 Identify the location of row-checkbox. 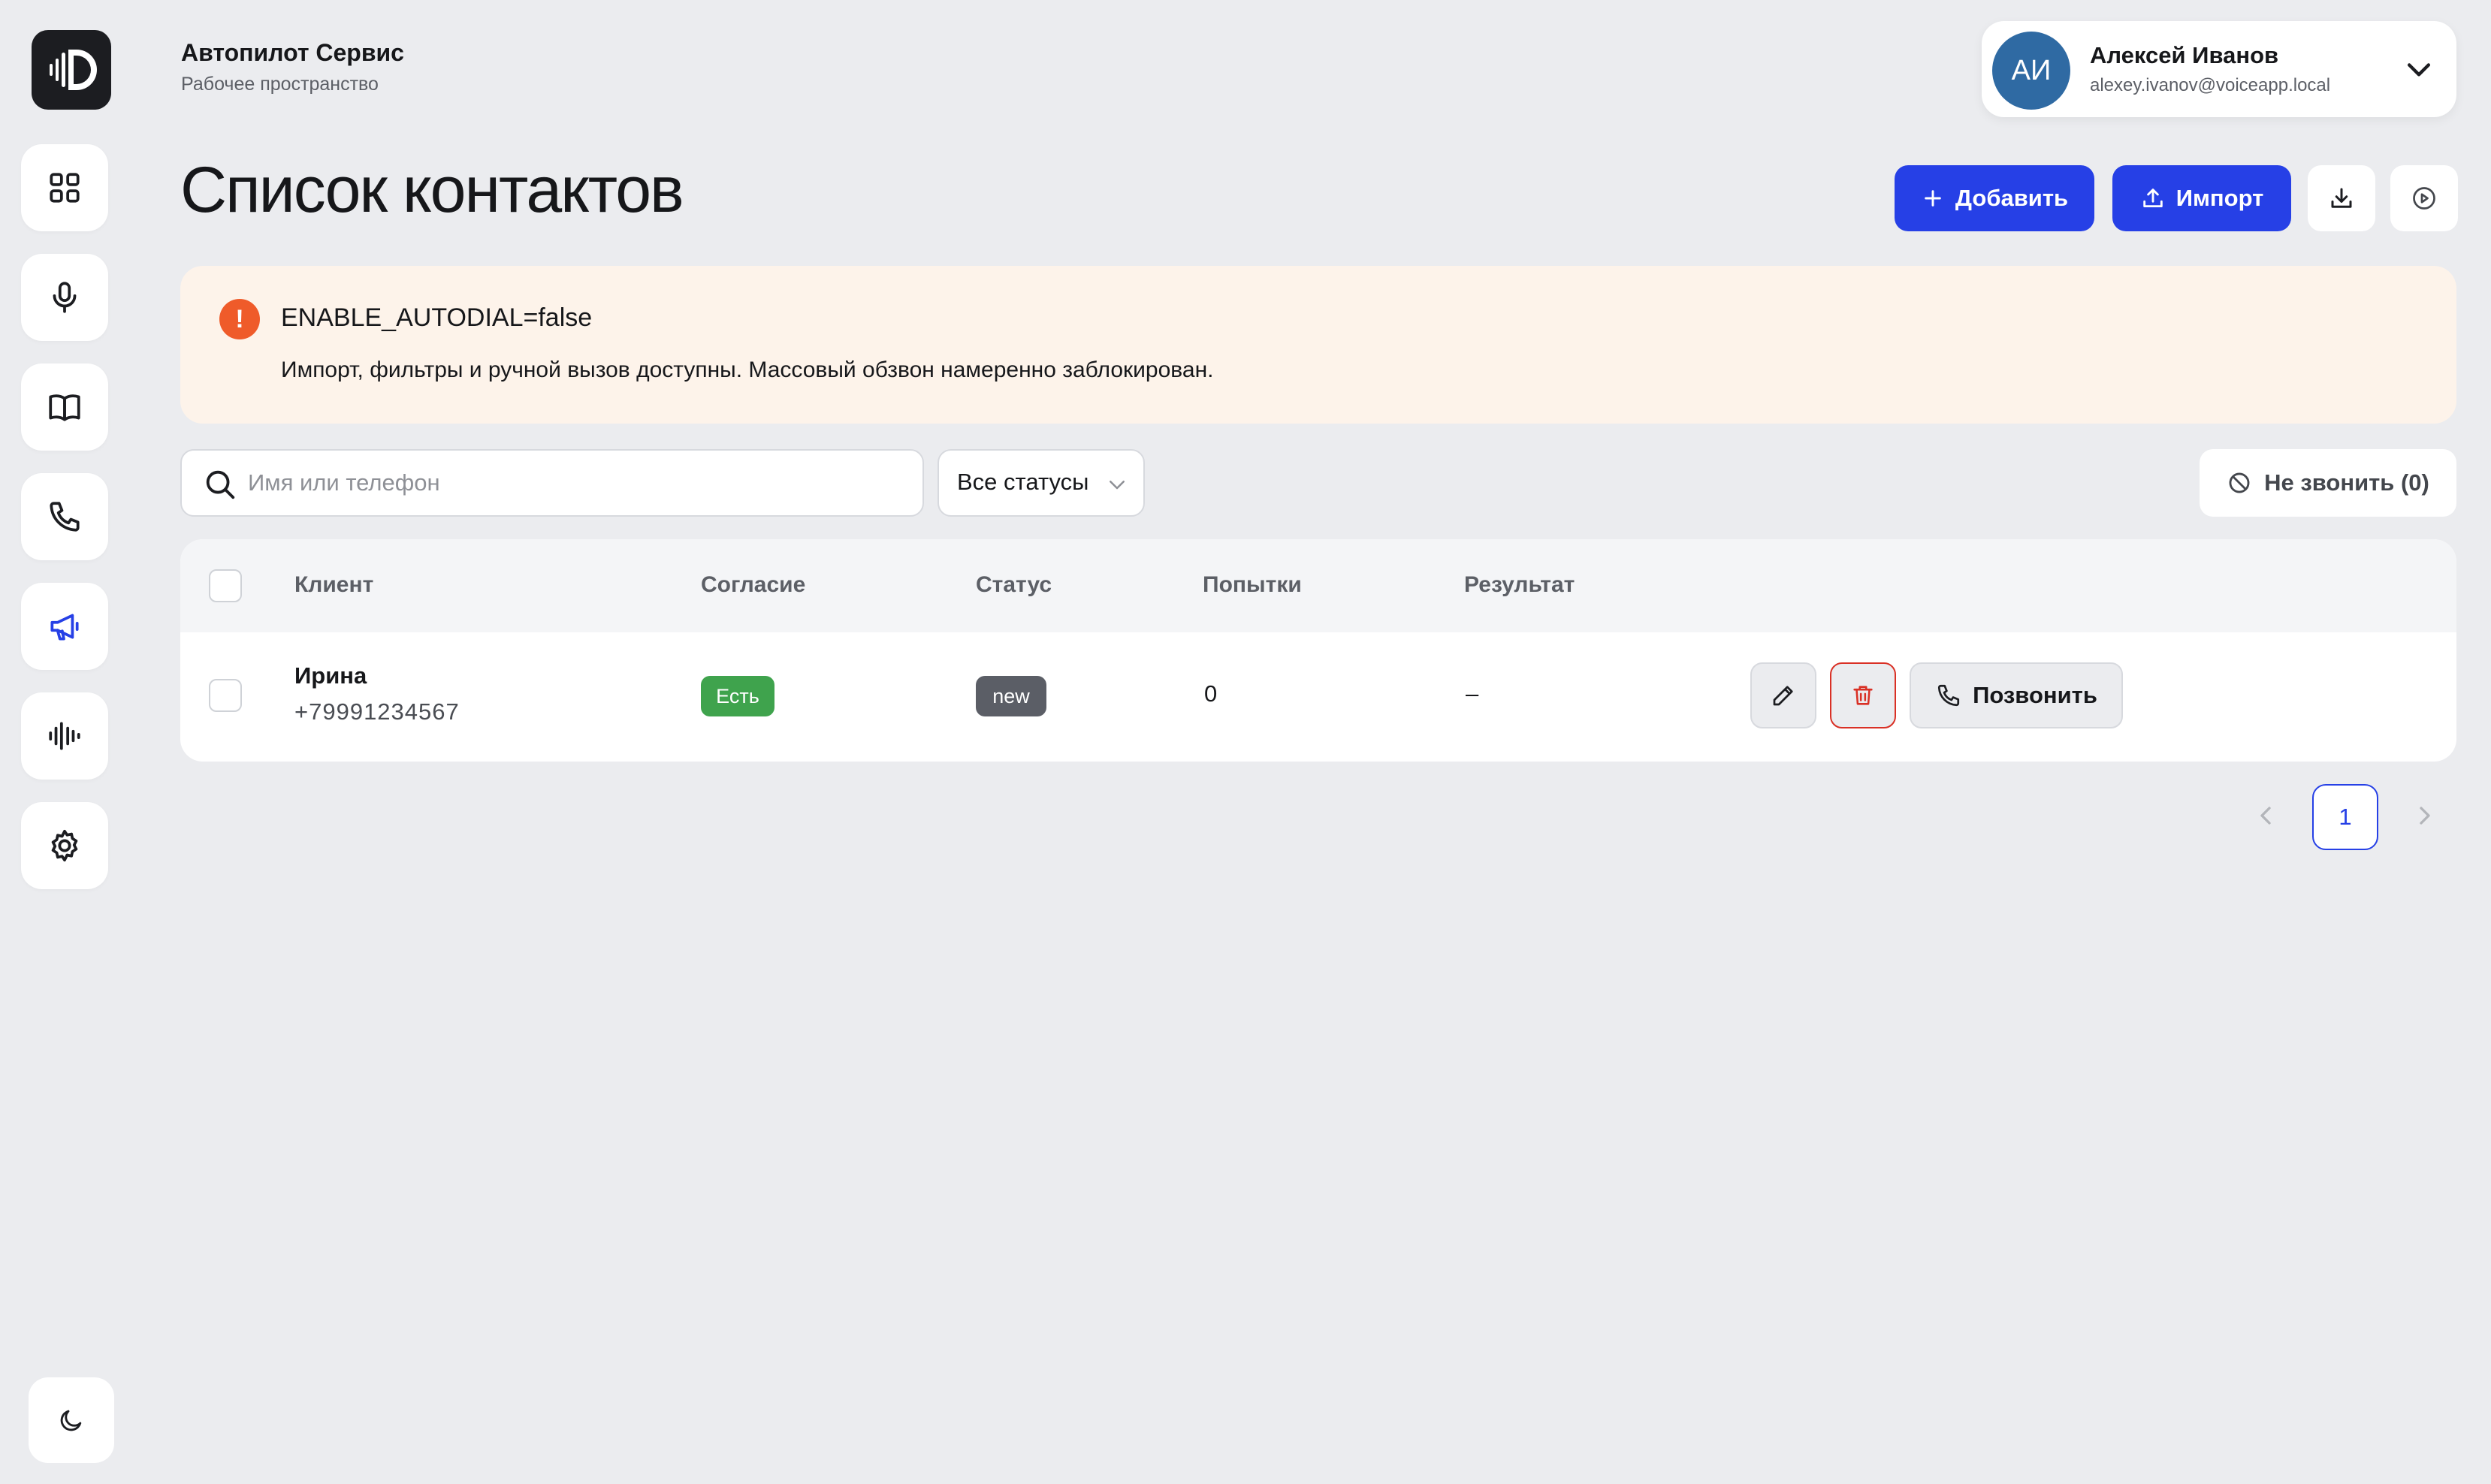
(225, 695).